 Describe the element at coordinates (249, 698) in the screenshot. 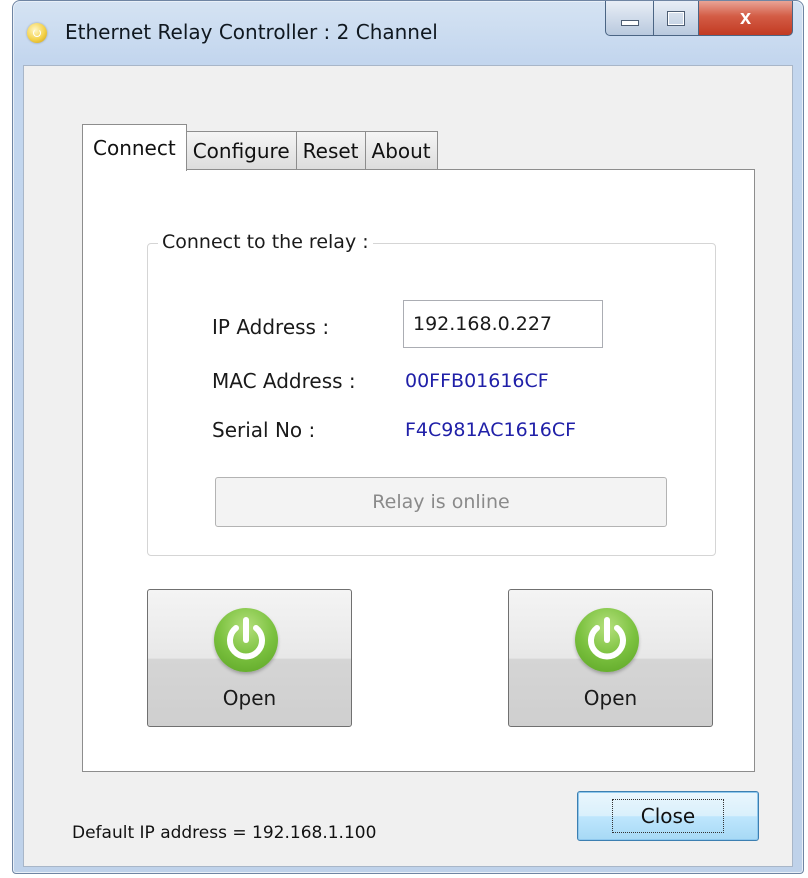

I see `relay-1-label: Open` at that location.